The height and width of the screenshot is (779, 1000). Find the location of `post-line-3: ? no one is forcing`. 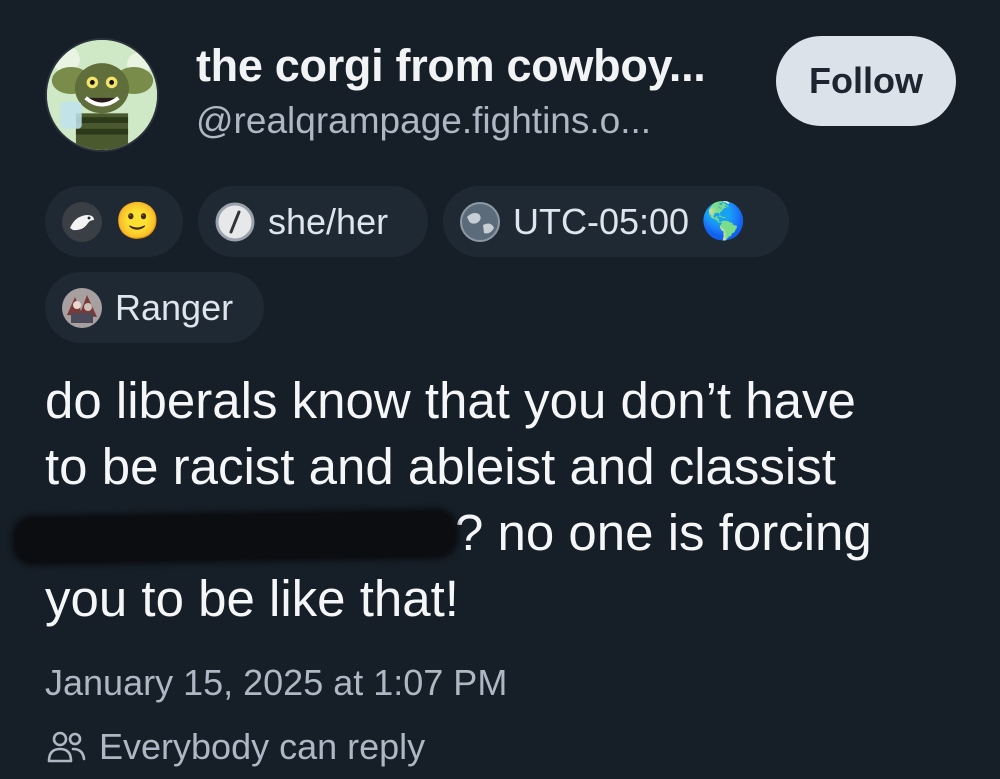

post-line-3: ? no one is forcing is located at coordinates (663, 532).